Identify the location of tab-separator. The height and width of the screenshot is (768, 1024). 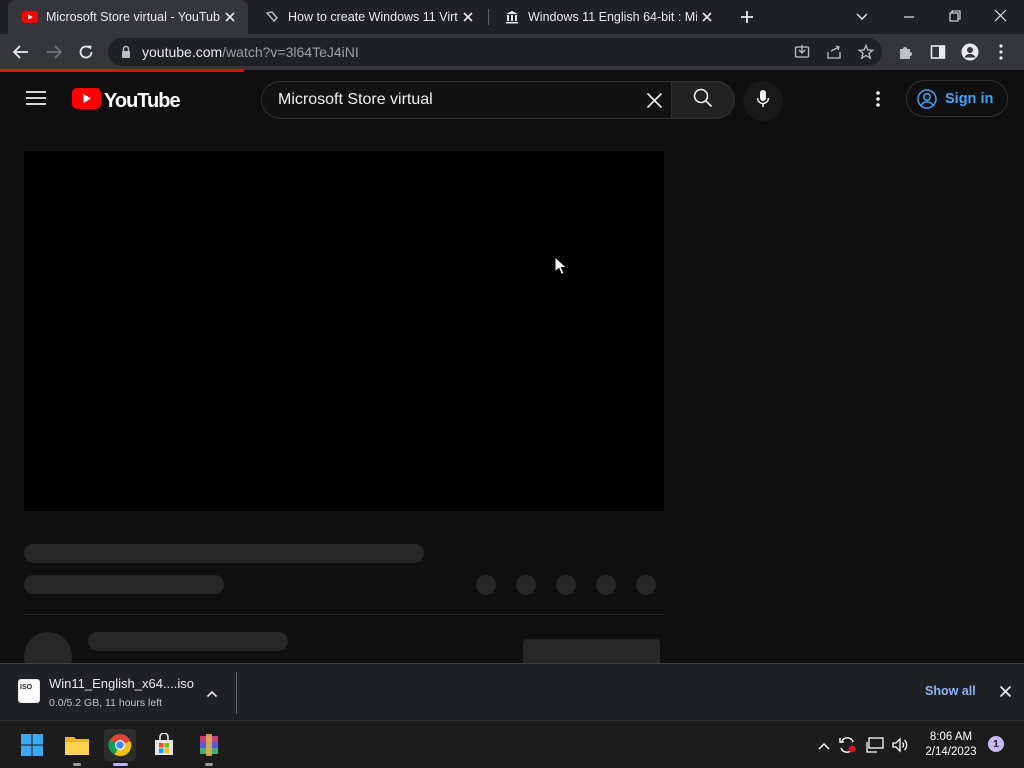
(488, 17).